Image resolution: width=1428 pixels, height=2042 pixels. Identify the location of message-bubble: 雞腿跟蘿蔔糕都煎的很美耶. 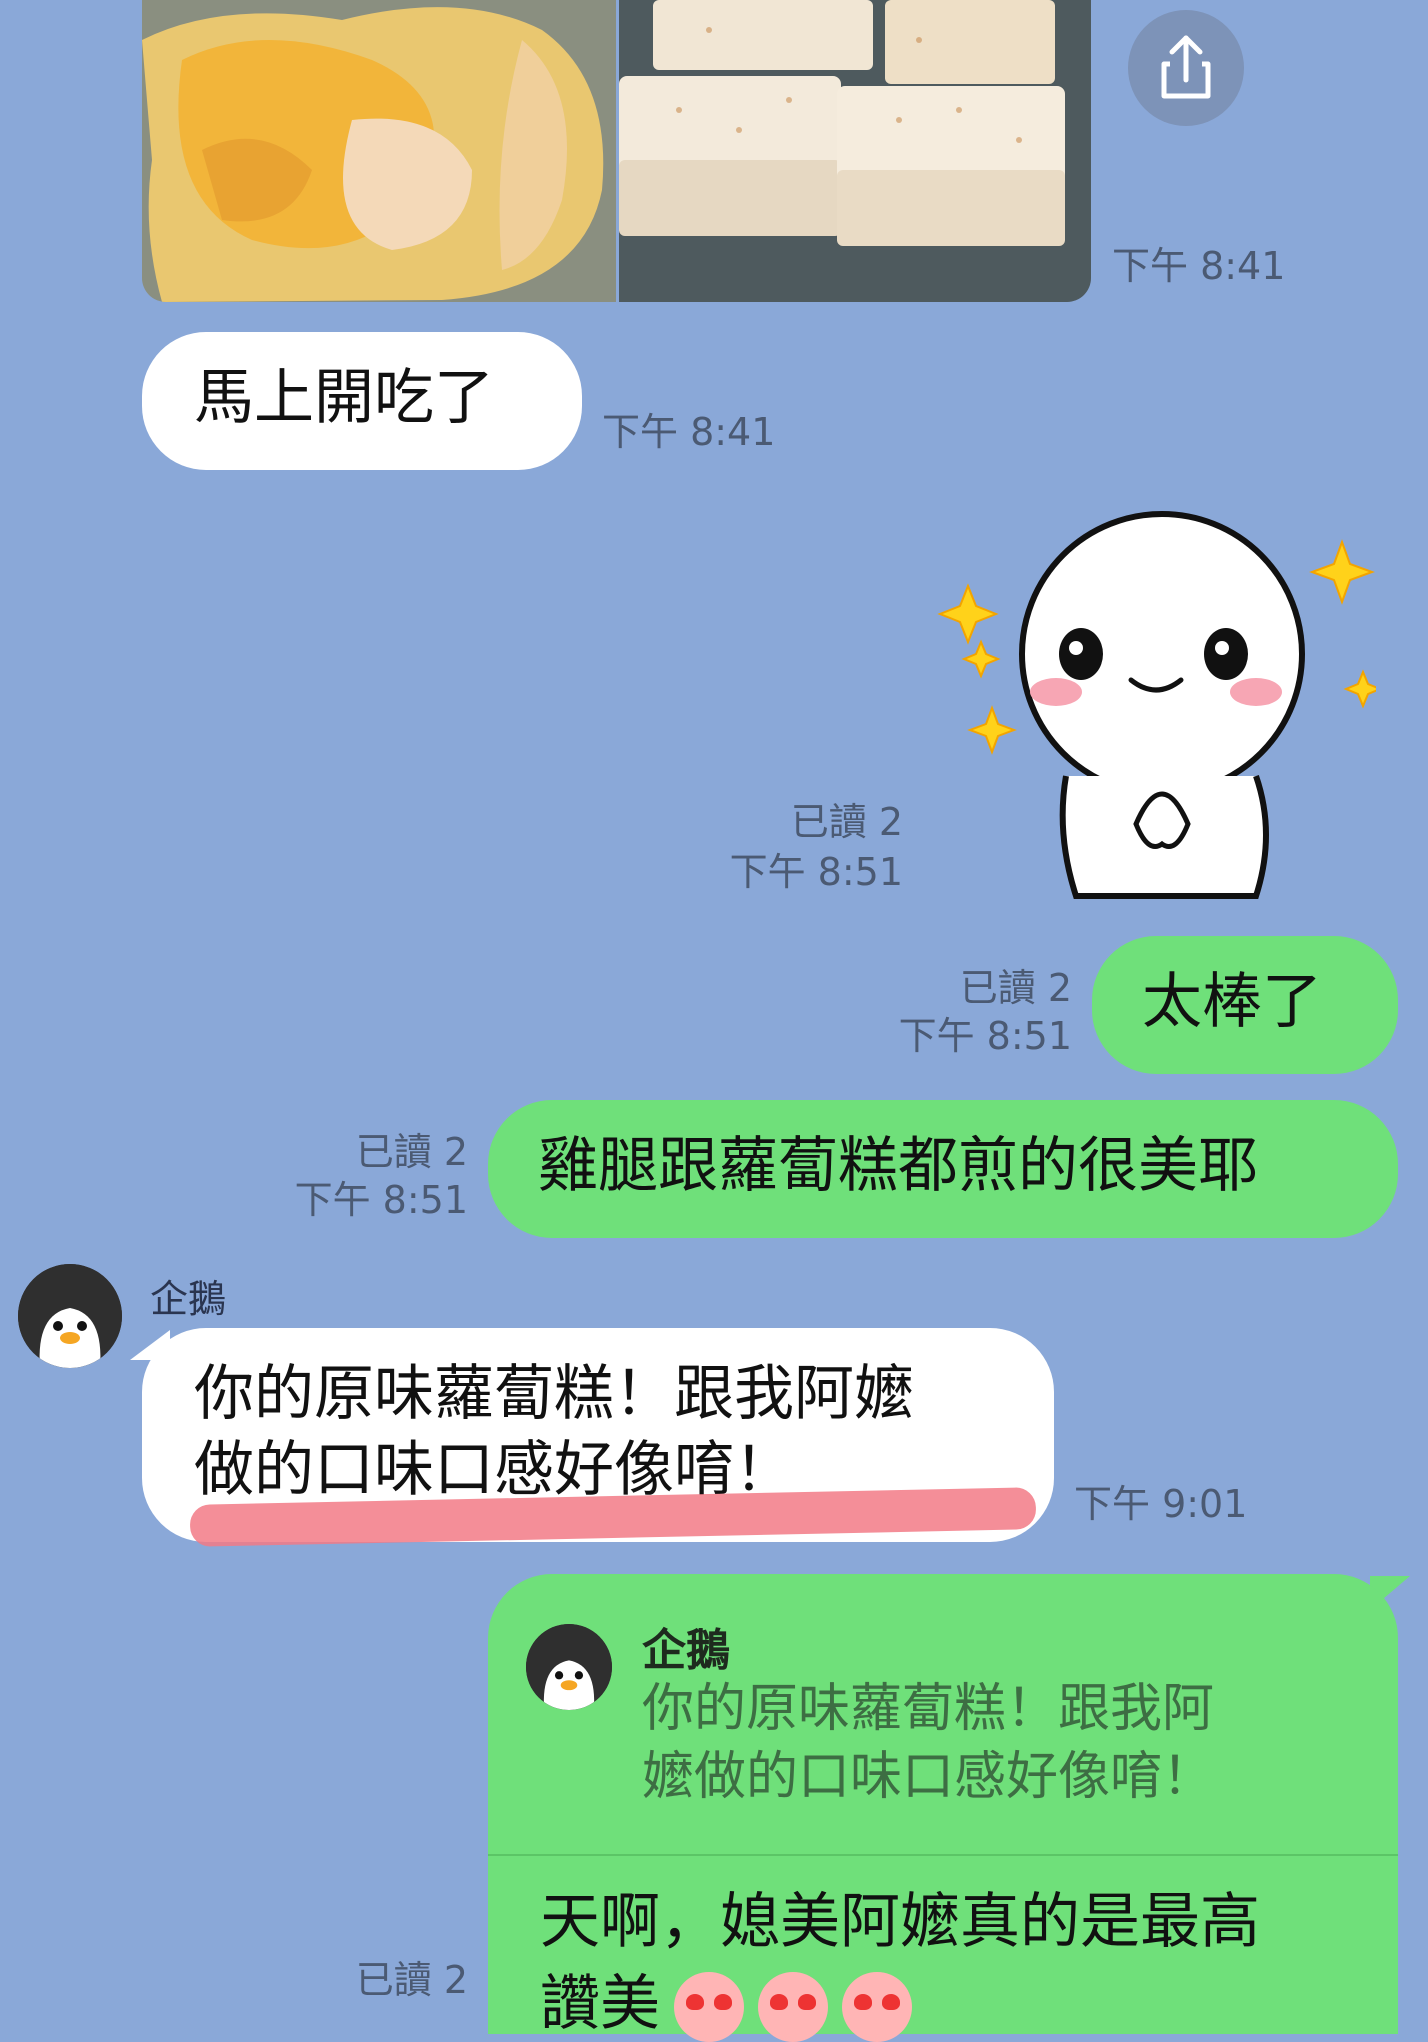
(943, 1169).